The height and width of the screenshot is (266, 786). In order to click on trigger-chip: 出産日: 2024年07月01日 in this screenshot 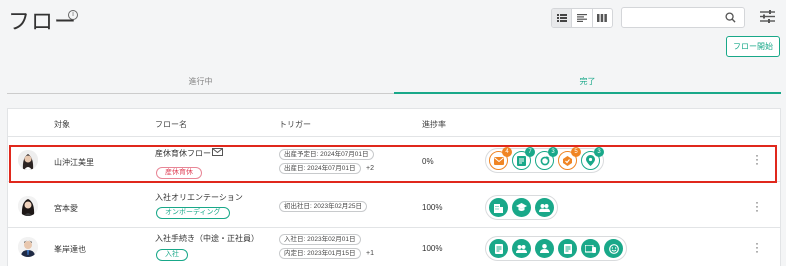, I will do `click(320, 168)`.